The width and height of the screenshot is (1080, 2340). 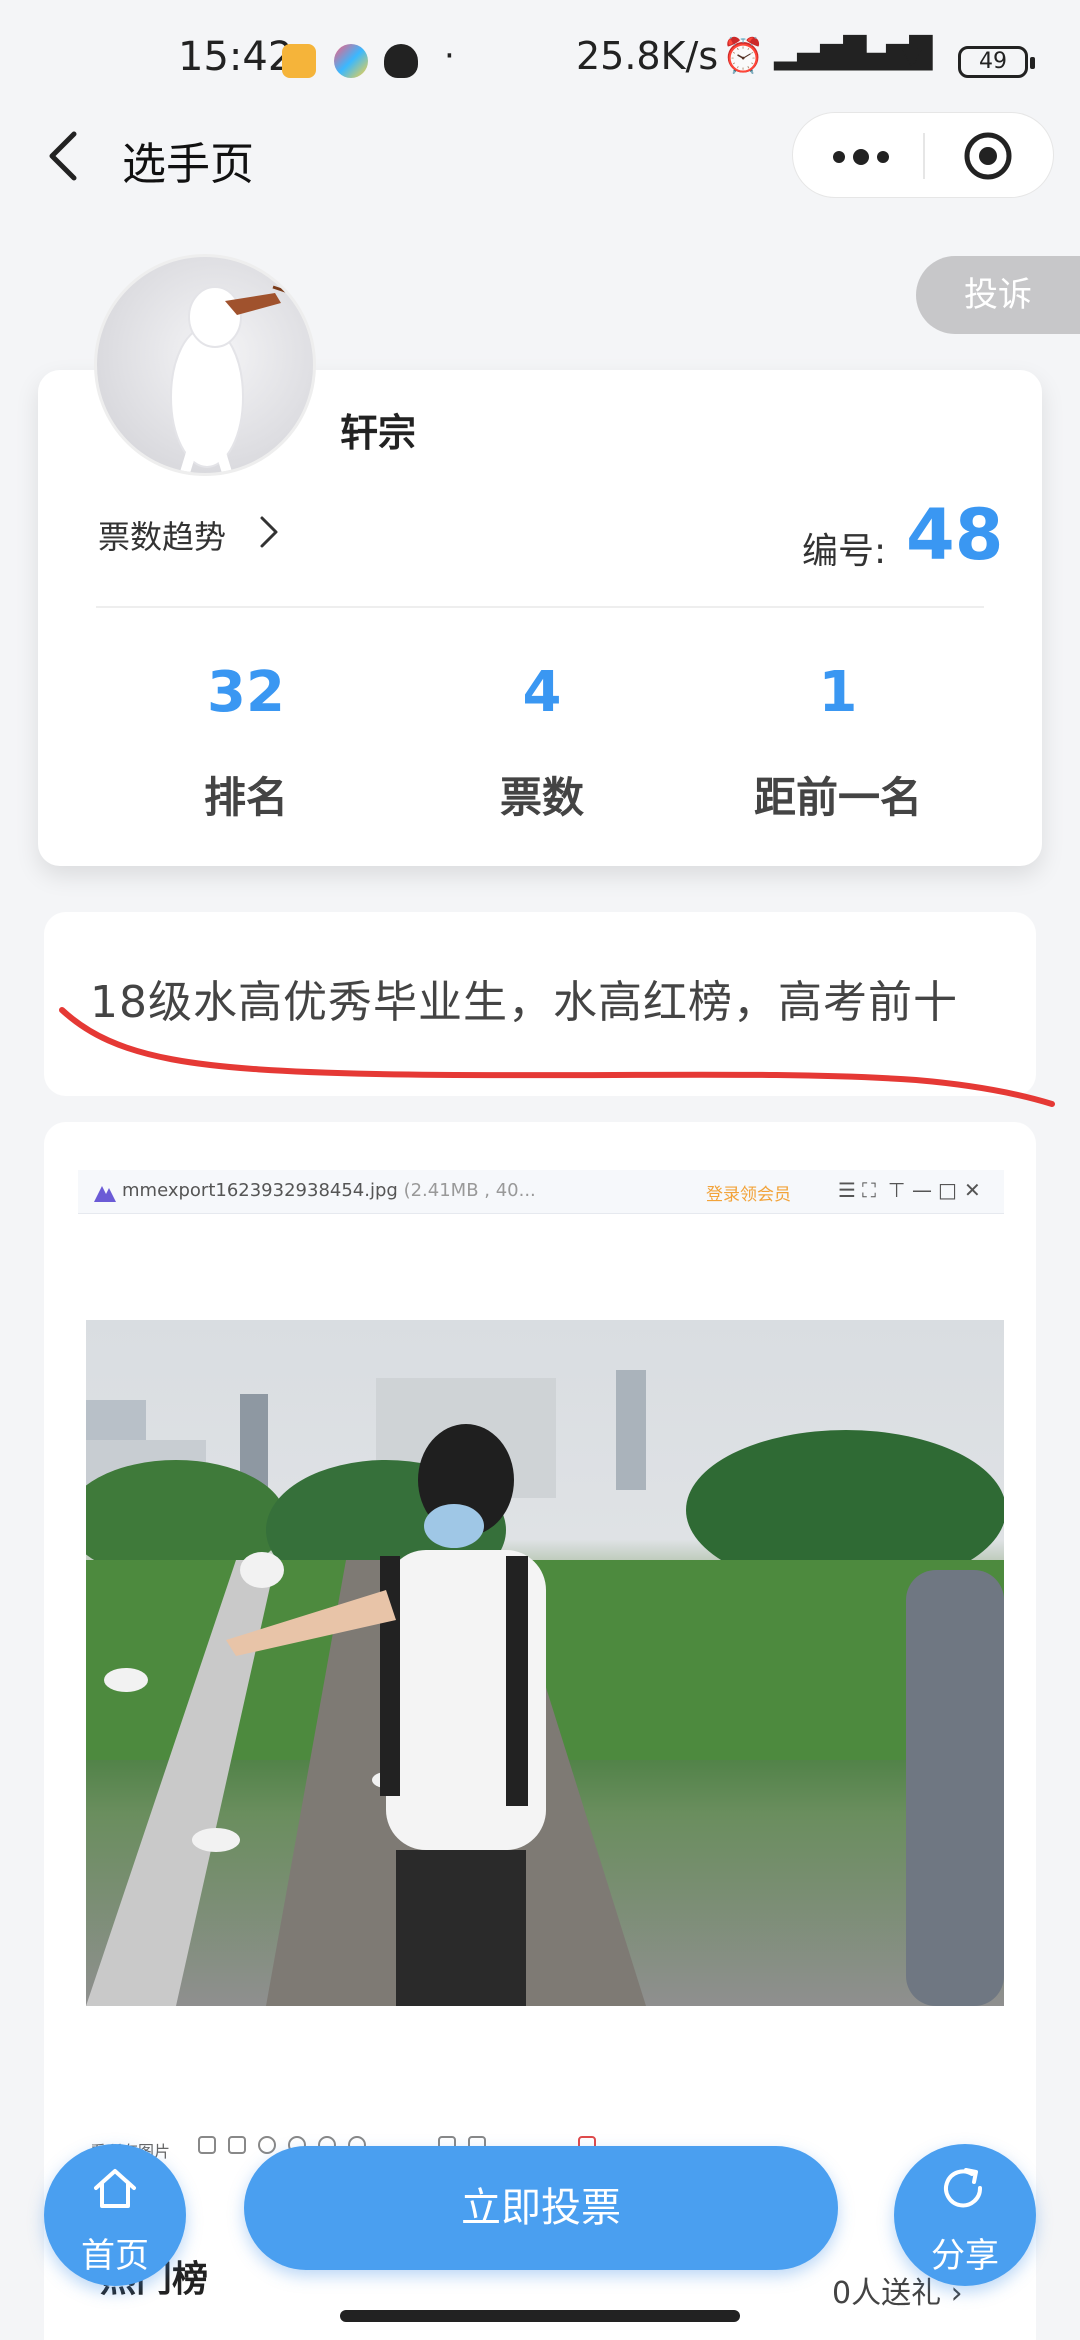 I want to click on avatar, so click(x=205, y=365).